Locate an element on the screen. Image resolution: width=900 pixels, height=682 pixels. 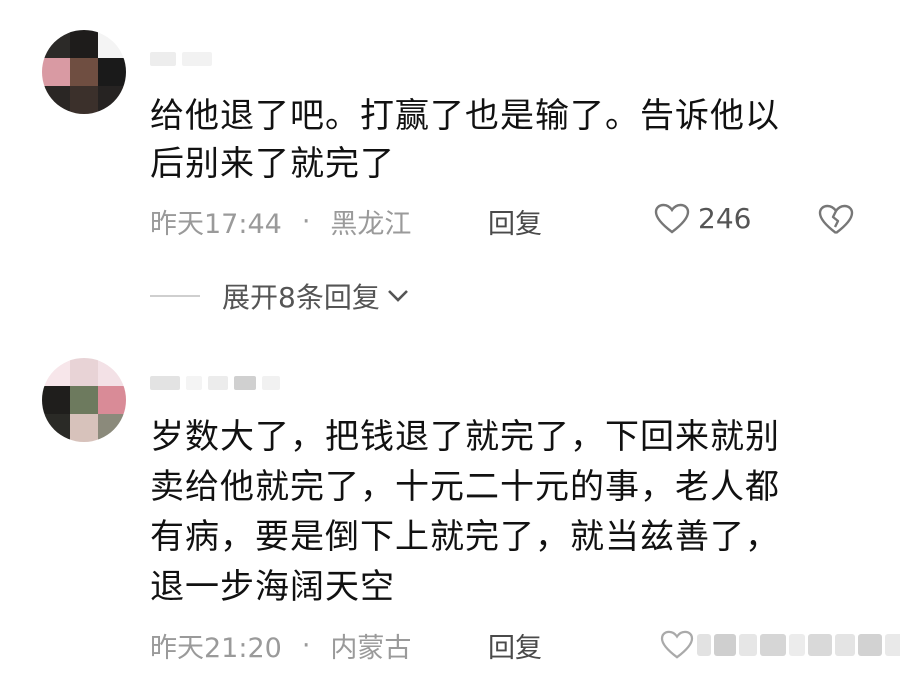
divider-line is located at coordinates (175, 296).